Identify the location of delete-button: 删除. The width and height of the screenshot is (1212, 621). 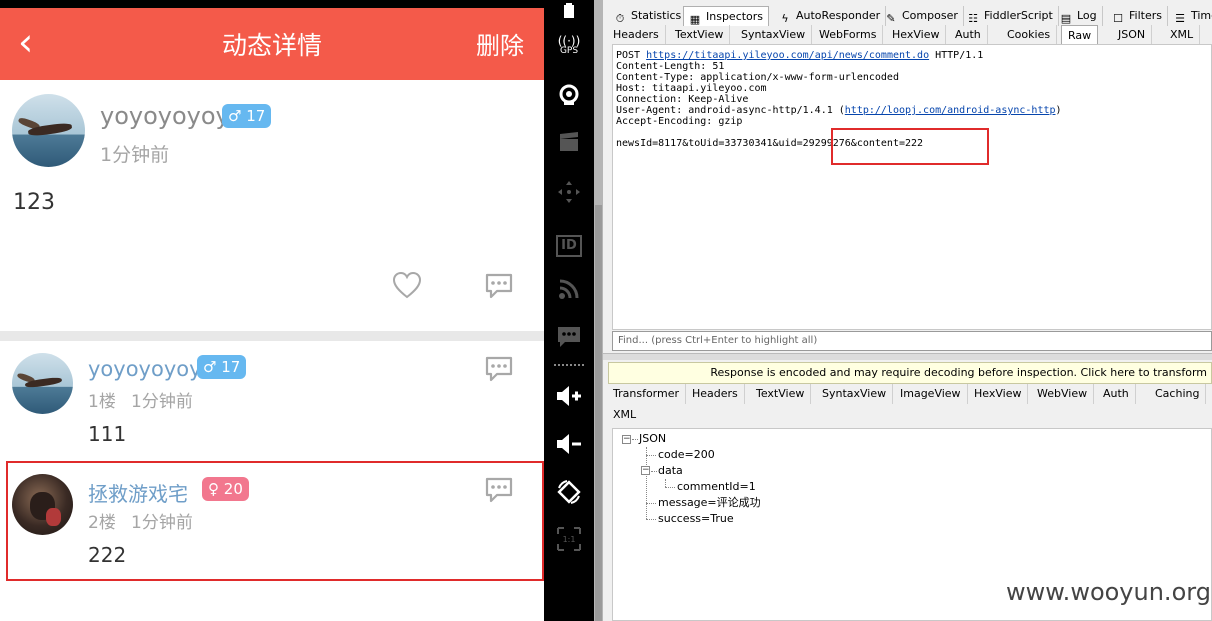
(500, 43).